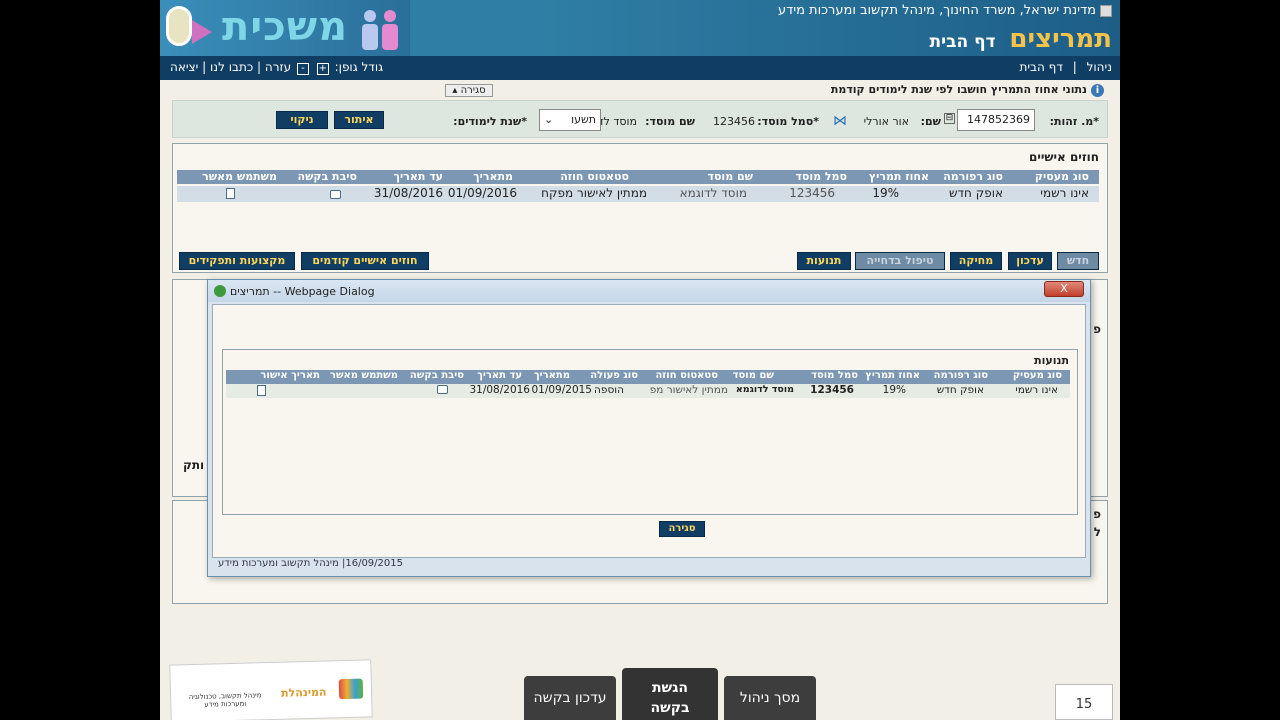 Image resolution: width=1280 pixels, height=720 pixels. What do you see at coordinates (649, 291) in the screenshot?
I see `dialog-title-bar: תמריצים -- Webpage Dialog X` at bounding box center [649, 291].